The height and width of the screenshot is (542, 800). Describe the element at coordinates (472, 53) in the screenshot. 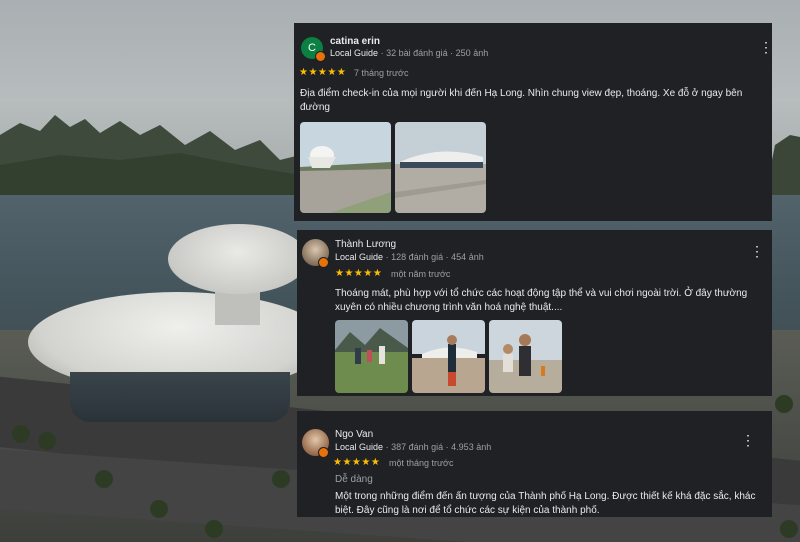

I see `photo-count: 250 ảnh` at that location.